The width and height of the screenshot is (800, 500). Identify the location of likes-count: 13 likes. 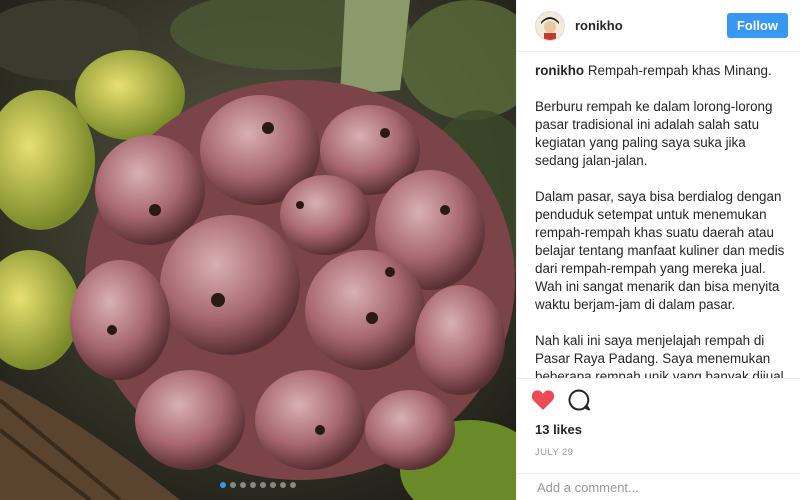
(658, 428).